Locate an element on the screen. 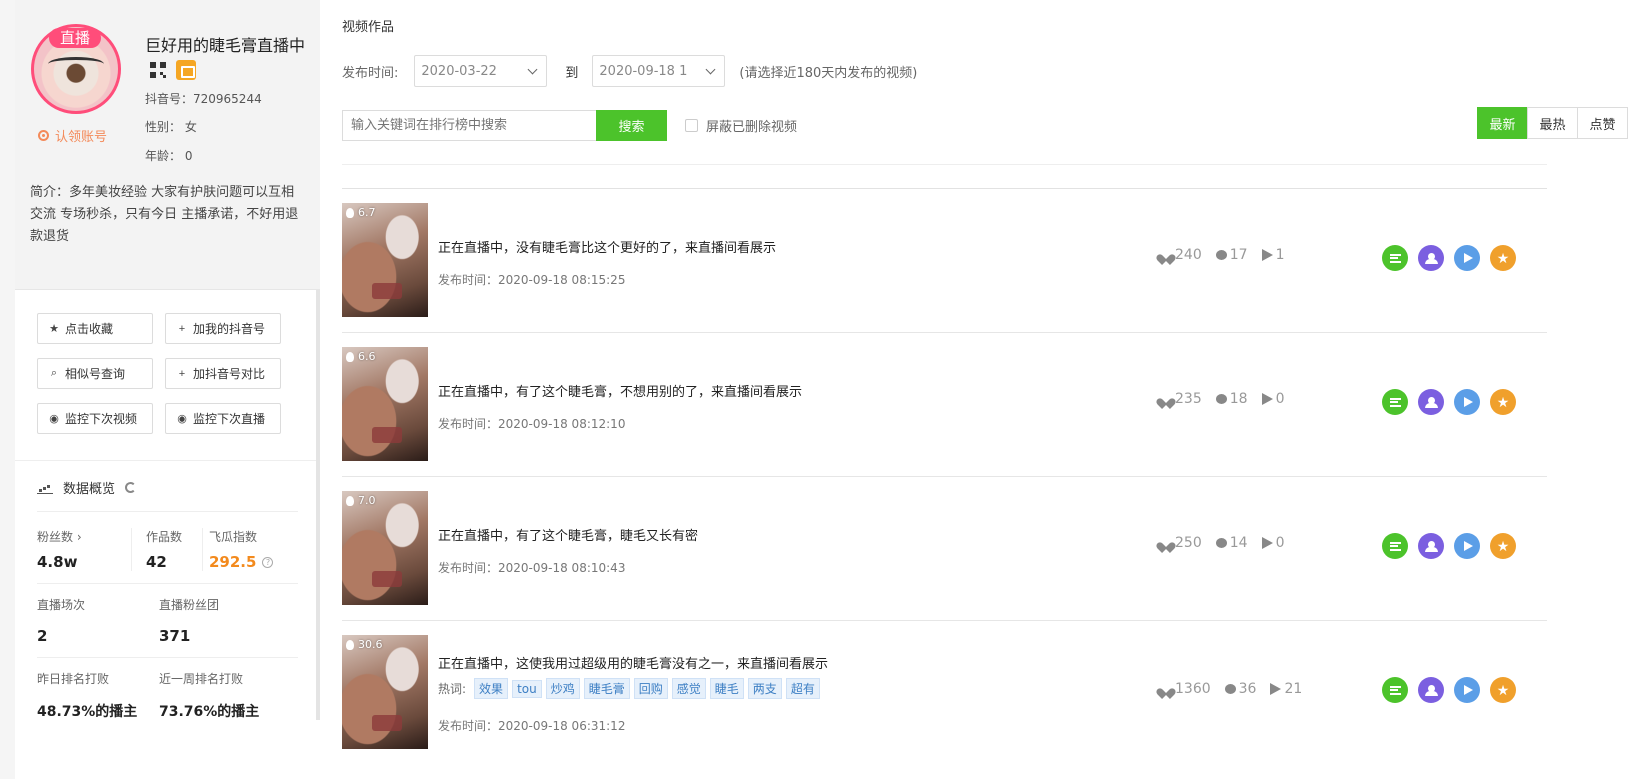 This screenshot has height=779, width=1644. sort-hottest-button: 最热 is located at coordinates (1552, 123).